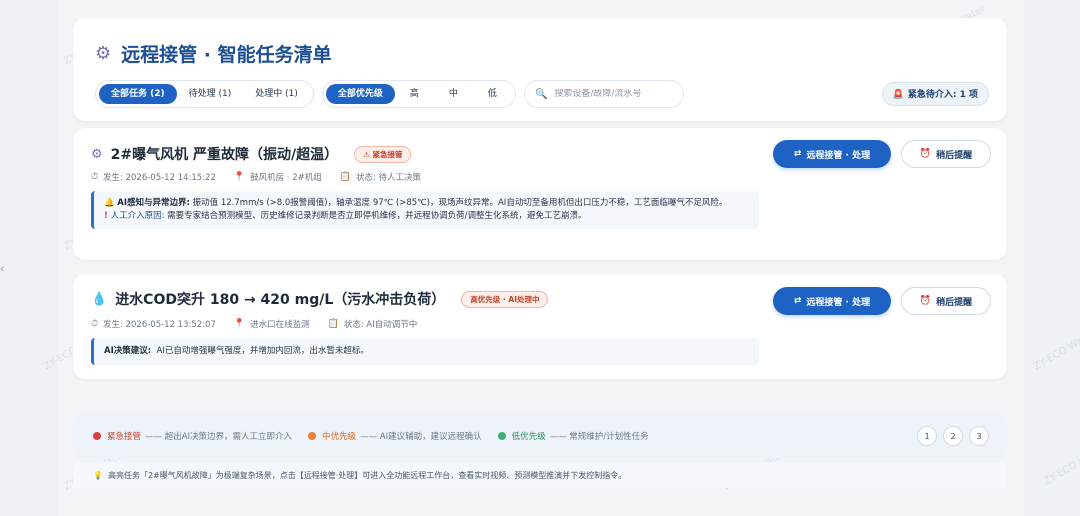  Describe the element at coordinates (339, 437) in the screenshot. I see `legend-label: 中优先级` at that location.